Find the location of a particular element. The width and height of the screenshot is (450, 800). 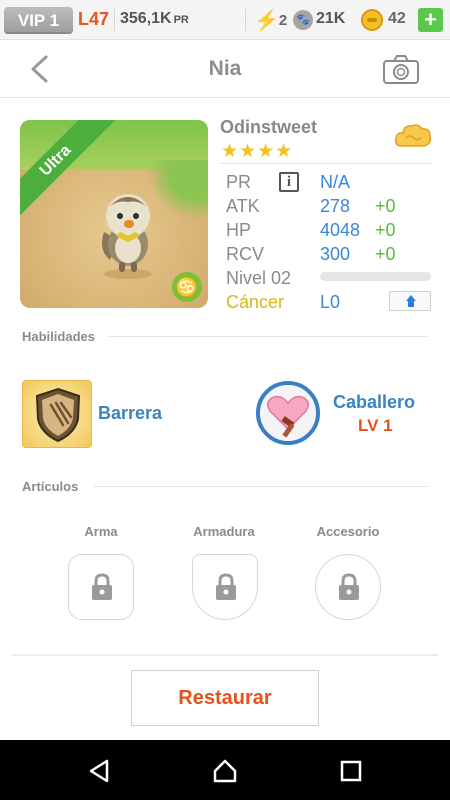

energy-value: 2 is located at coordinates (283, 20).